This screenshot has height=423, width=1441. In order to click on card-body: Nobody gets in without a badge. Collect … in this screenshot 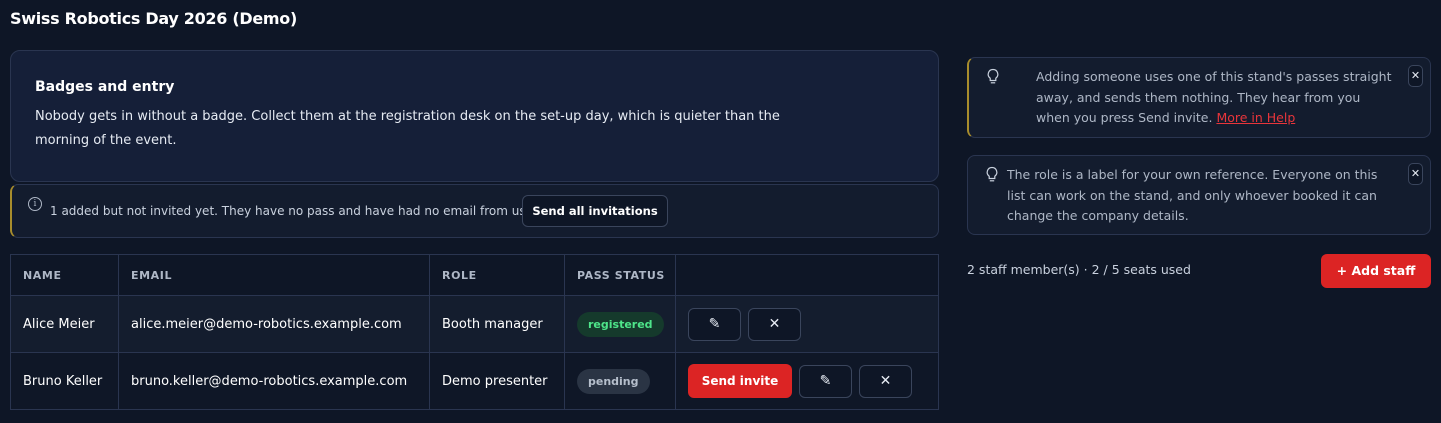, I will do `click(407, 128)`.